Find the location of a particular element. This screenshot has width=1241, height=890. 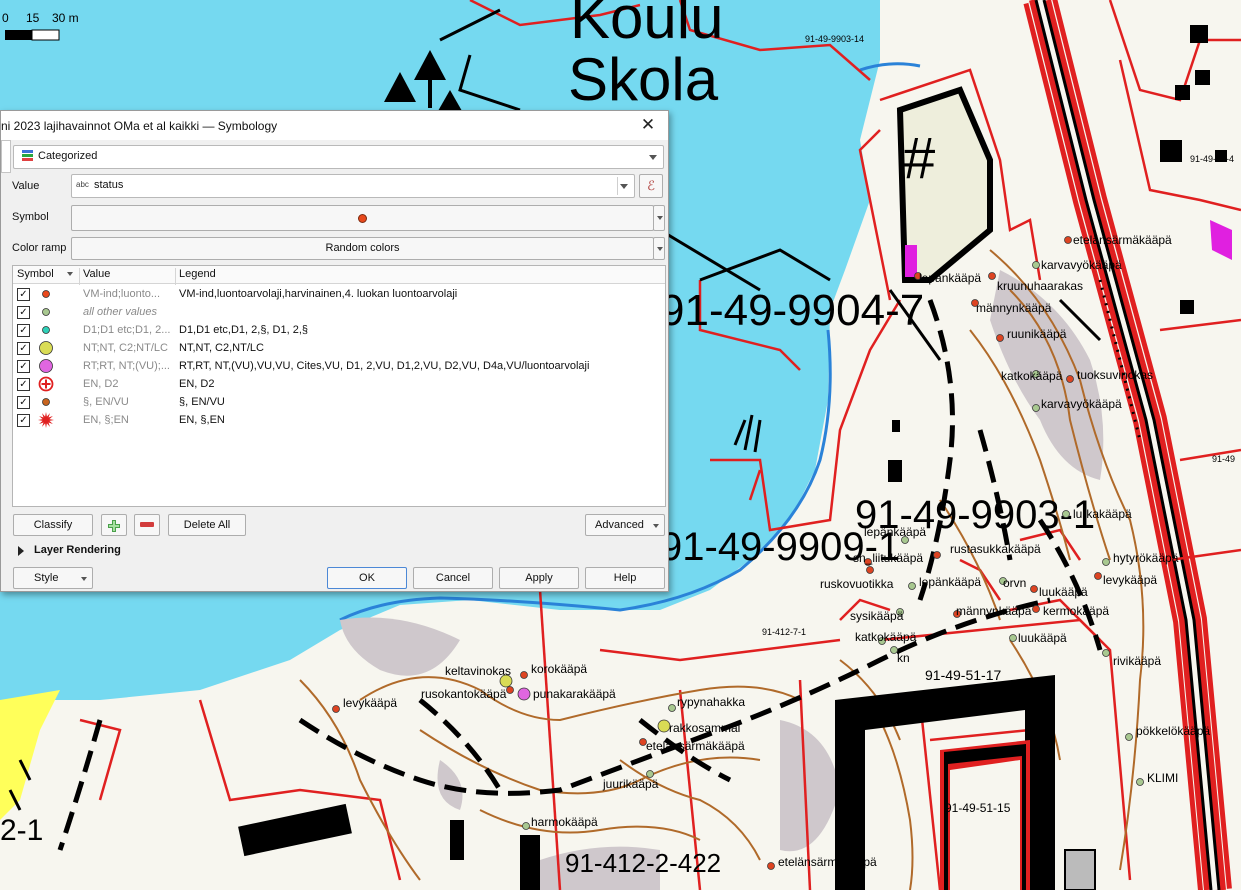

renderer-combo: Categorized is located at coordinates (338, 157).